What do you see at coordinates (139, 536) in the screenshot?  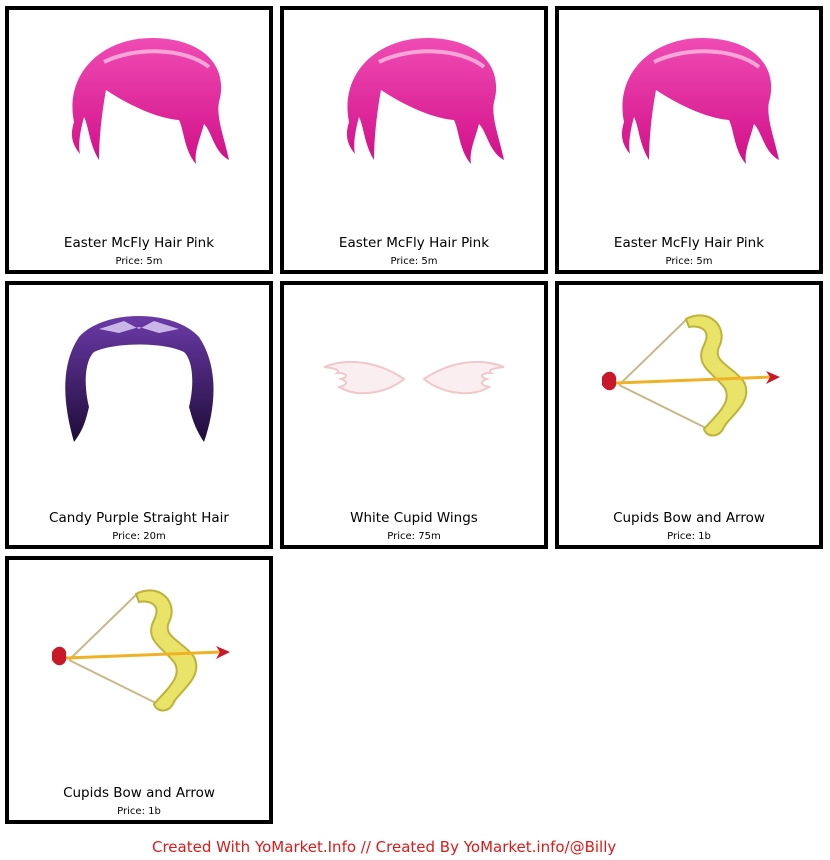 I see `item-price: Price: 20m` at bounding box center [139, 536].